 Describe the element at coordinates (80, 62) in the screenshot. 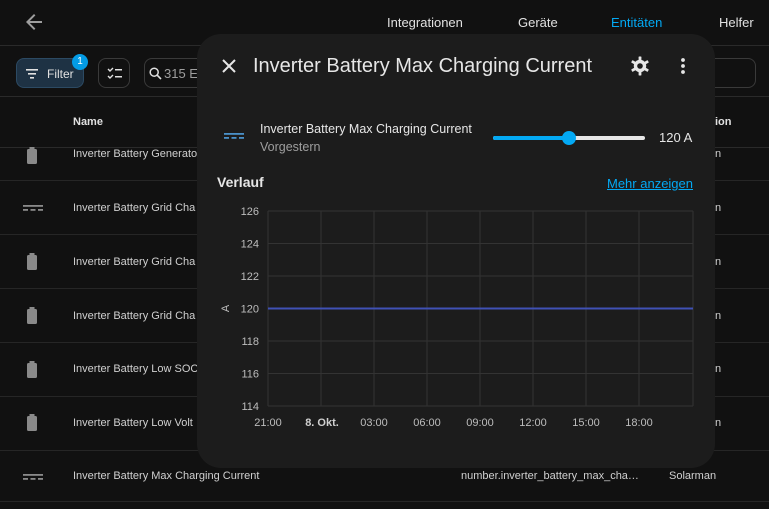

I see `filter-count-badge: 1` at that location.